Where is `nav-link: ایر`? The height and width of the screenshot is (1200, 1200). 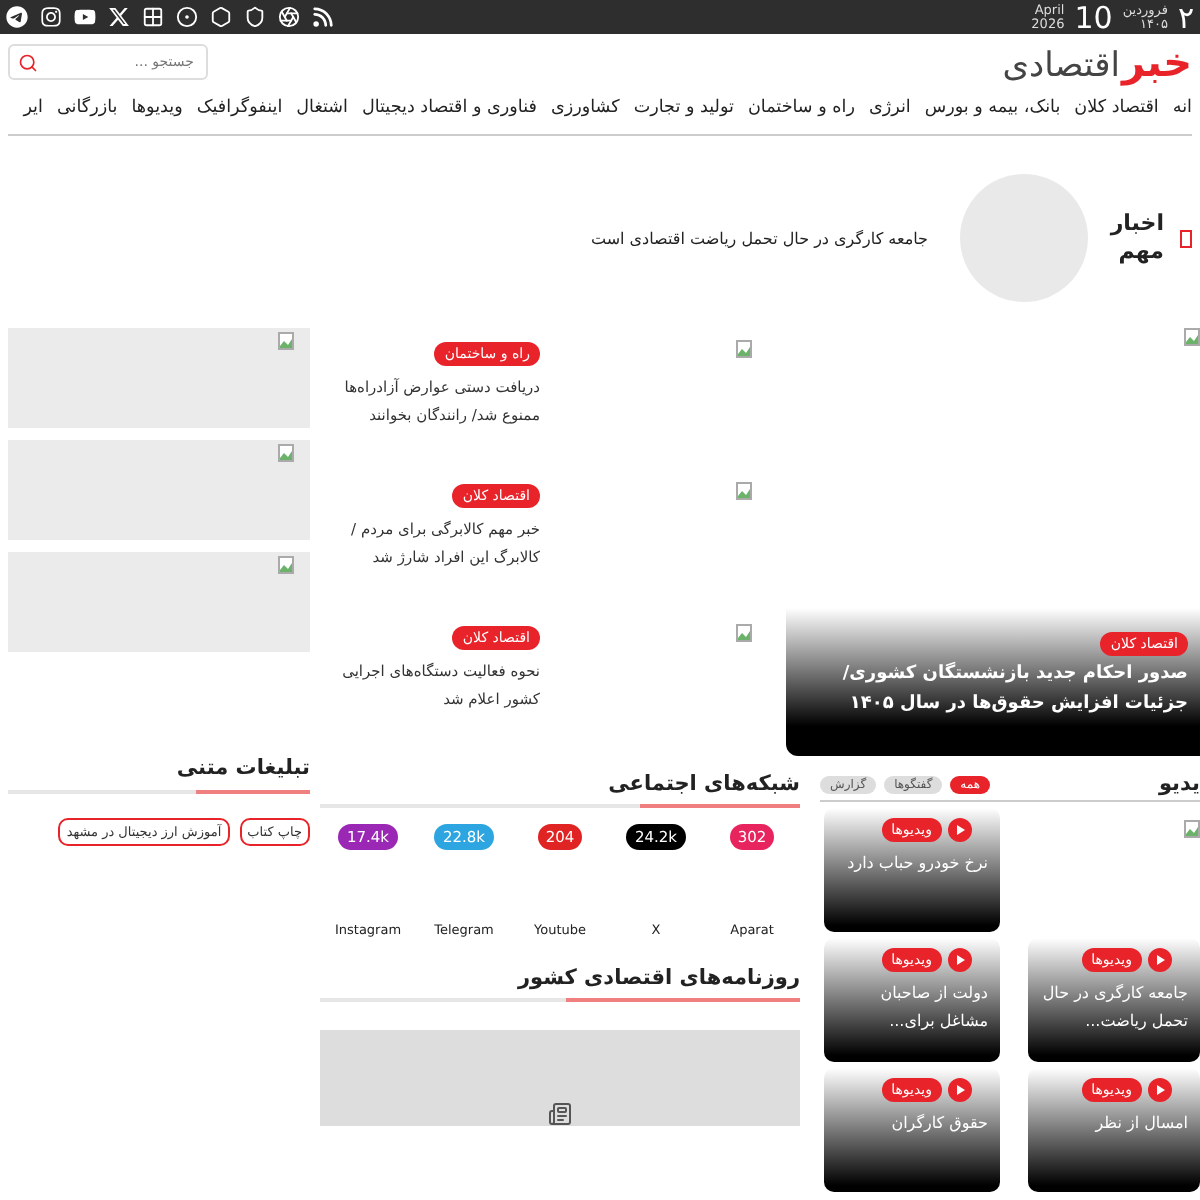 nav-link: ایر is located at coordinates (33, 109).